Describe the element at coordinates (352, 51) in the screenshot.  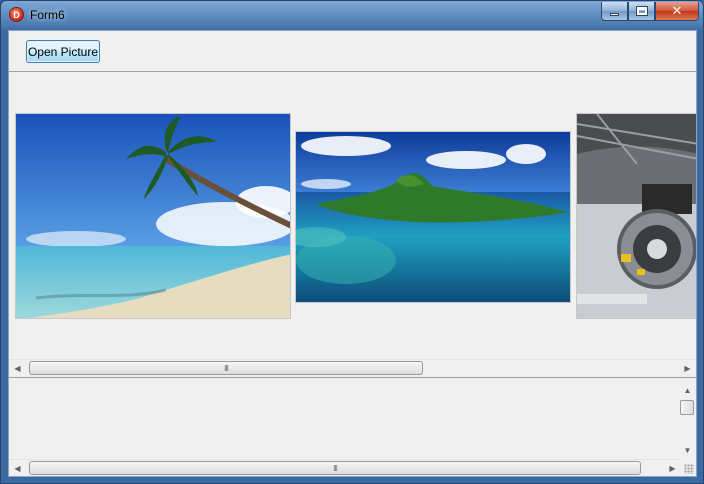
I see `toolbar-panel: Open Picture` at that location.